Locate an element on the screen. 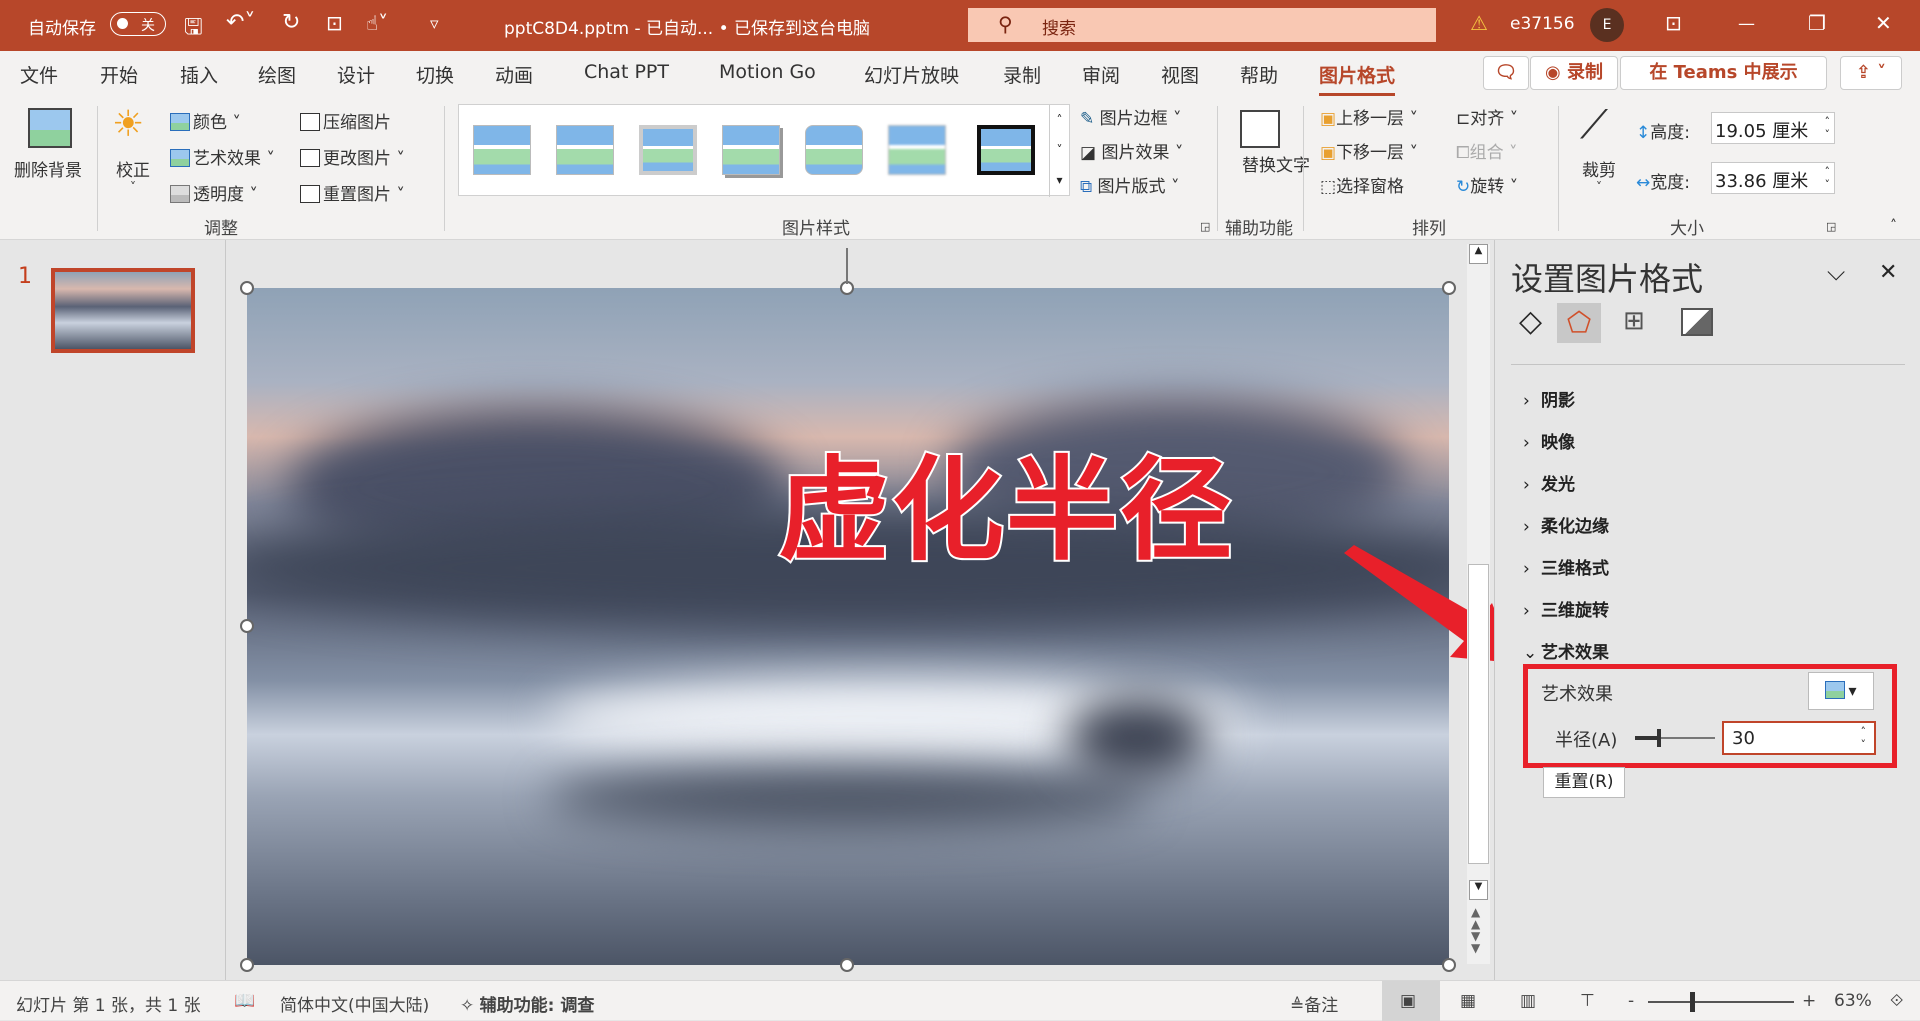 This screenshot has width=1920, height=1021. alt-text-button: 替换文字 is located at coordinates (1276, 166).